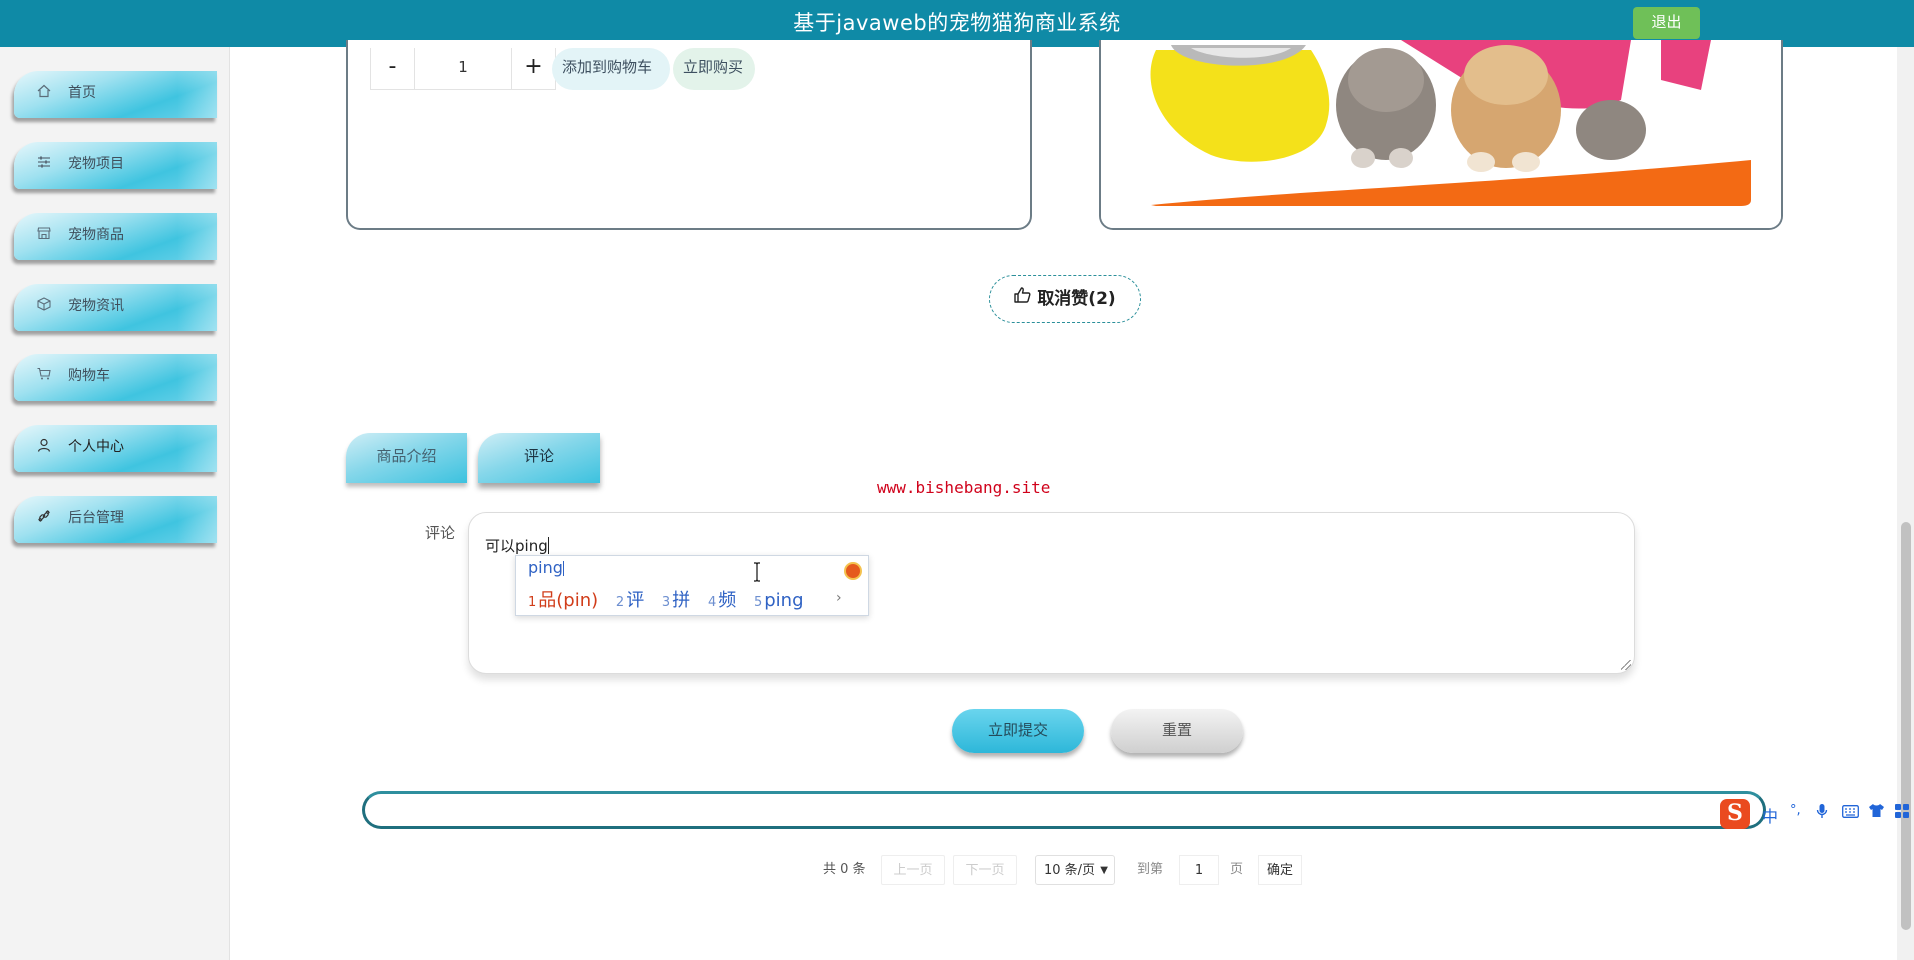 Image resolution: width=1914 pixels, height=960 pixels. What do you see at coordinates (689, 135) in the screenshot?
I see `product-info-panel: - 1 + 添加到购物车 立即购买` at bounding box center [689, 135].